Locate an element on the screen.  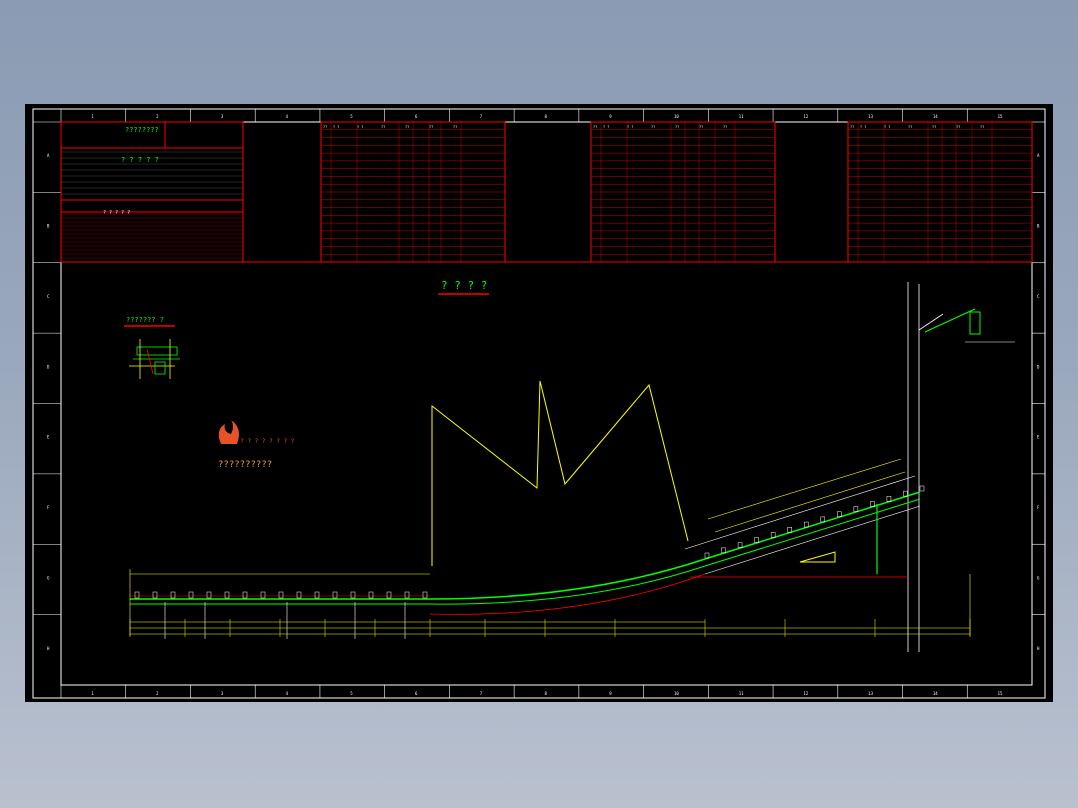
border-label-left: C is located at coordinates (48, 296).